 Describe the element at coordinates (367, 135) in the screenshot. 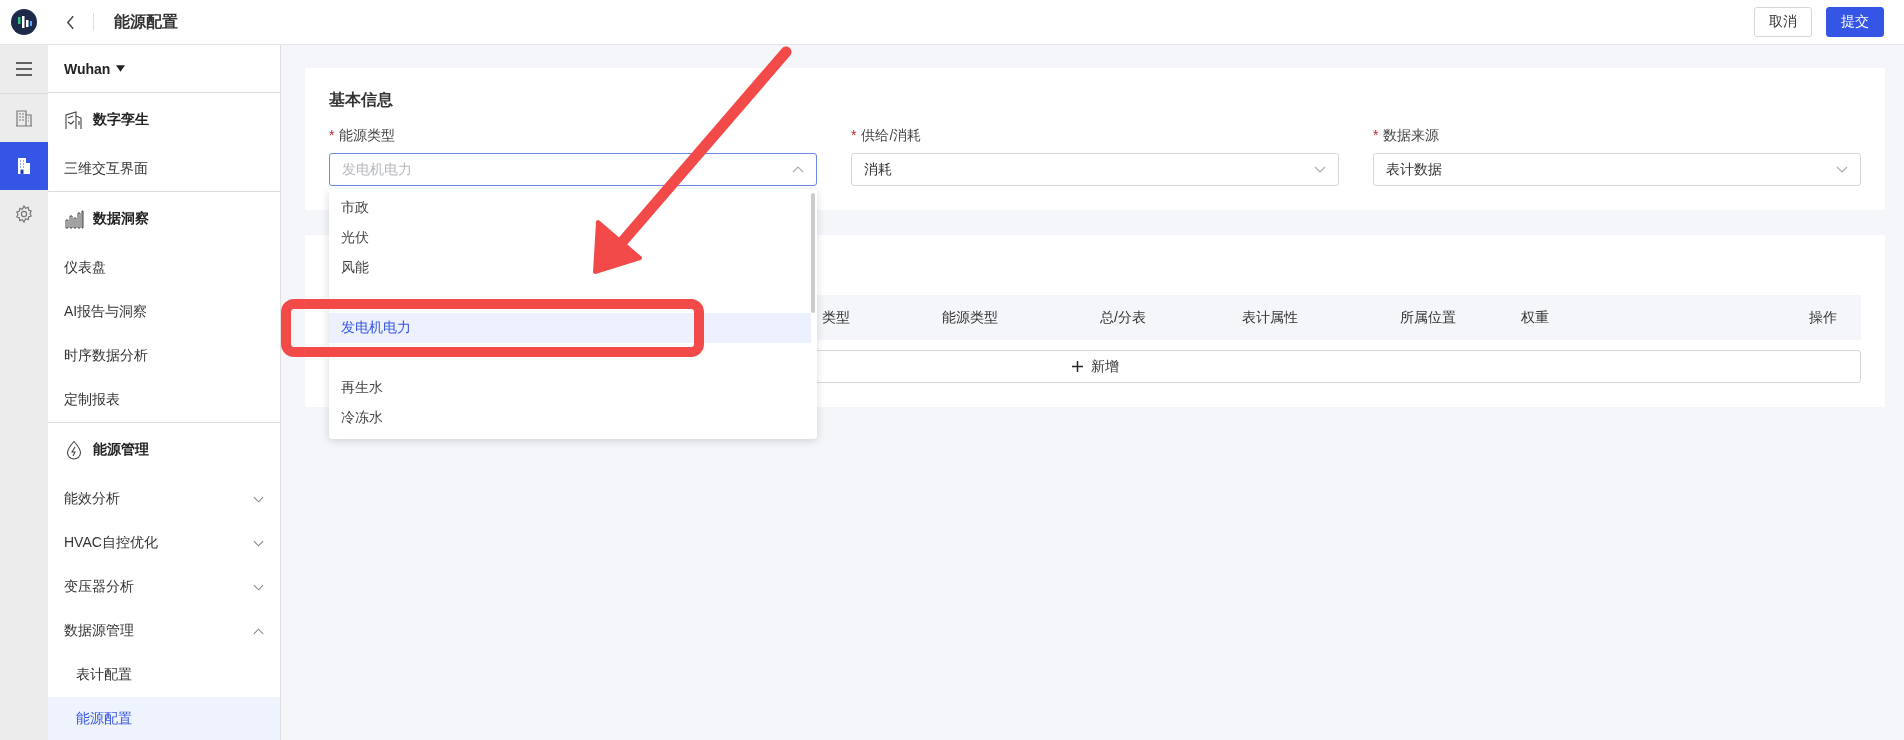

I see `field-label: 能源类型` at that location.